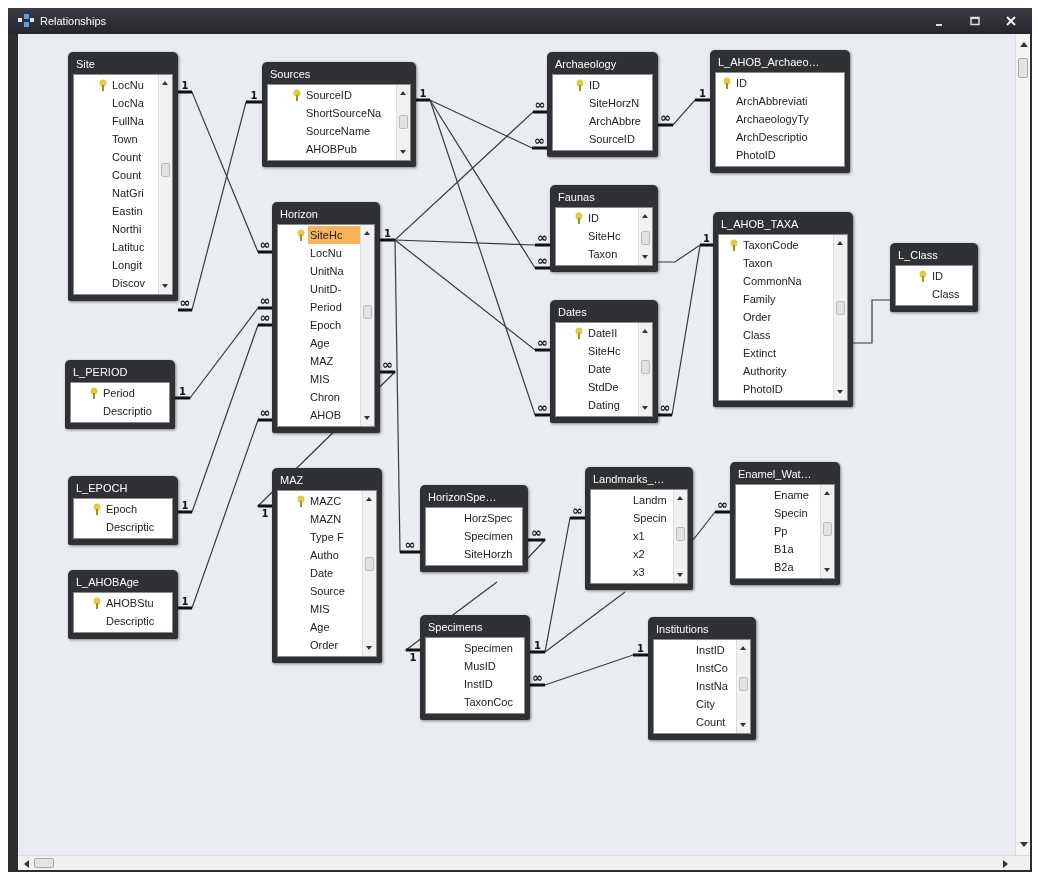  Describe the element at coordinates (493, 702) in the screenshot. I see `field-name: TaxonCoc` at that location.